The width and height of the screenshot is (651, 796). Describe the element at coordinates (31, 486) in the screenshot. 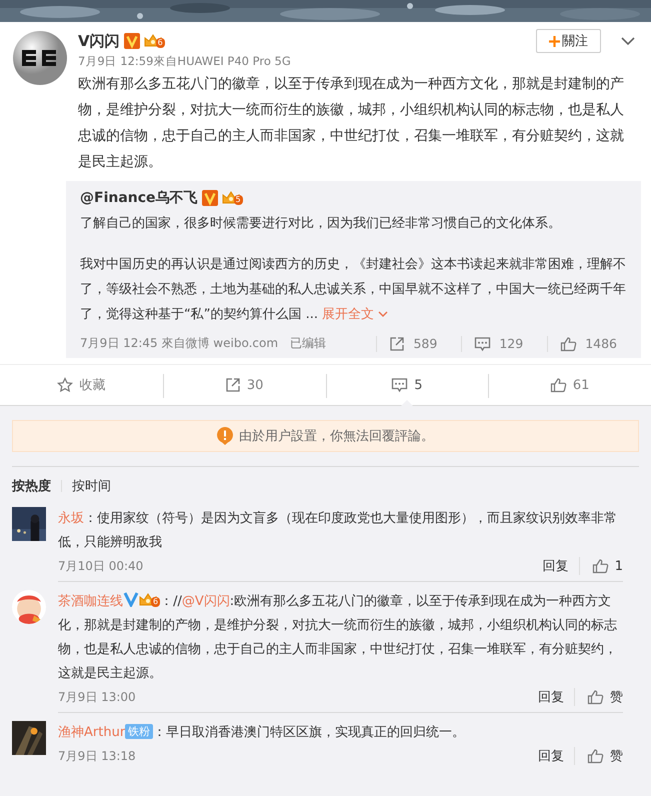

I see `sort-tab: 按热度` at that location.